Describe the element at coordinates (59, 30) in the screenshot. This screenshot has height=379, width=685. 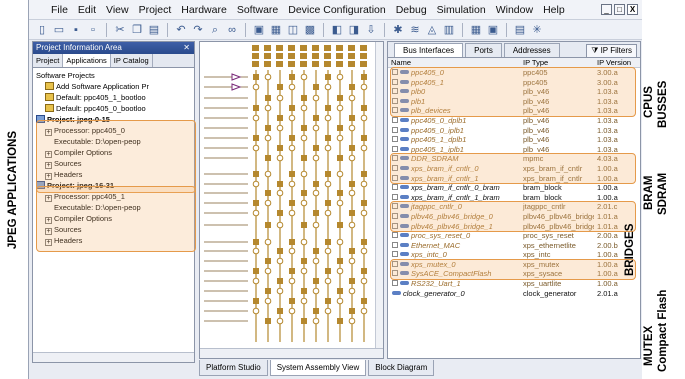
I see `open-folder-icon: ▭` at that location.